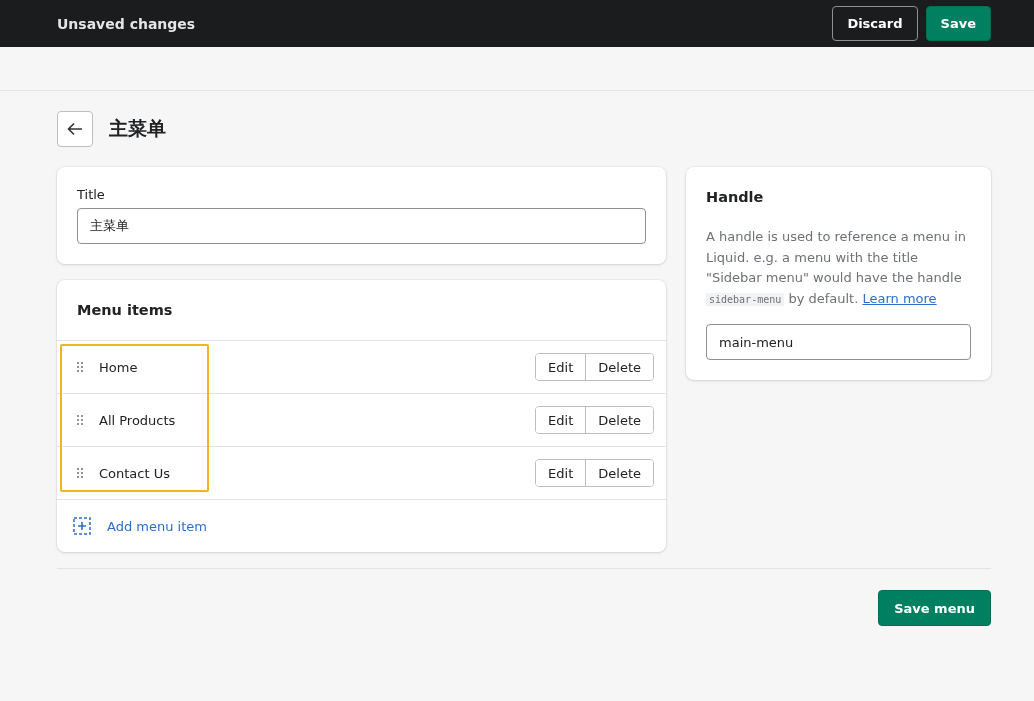 The width and height of the screenshot is (1034, 701). I want to click on add-menu-item-link: Add menu item, so click(157, 526).